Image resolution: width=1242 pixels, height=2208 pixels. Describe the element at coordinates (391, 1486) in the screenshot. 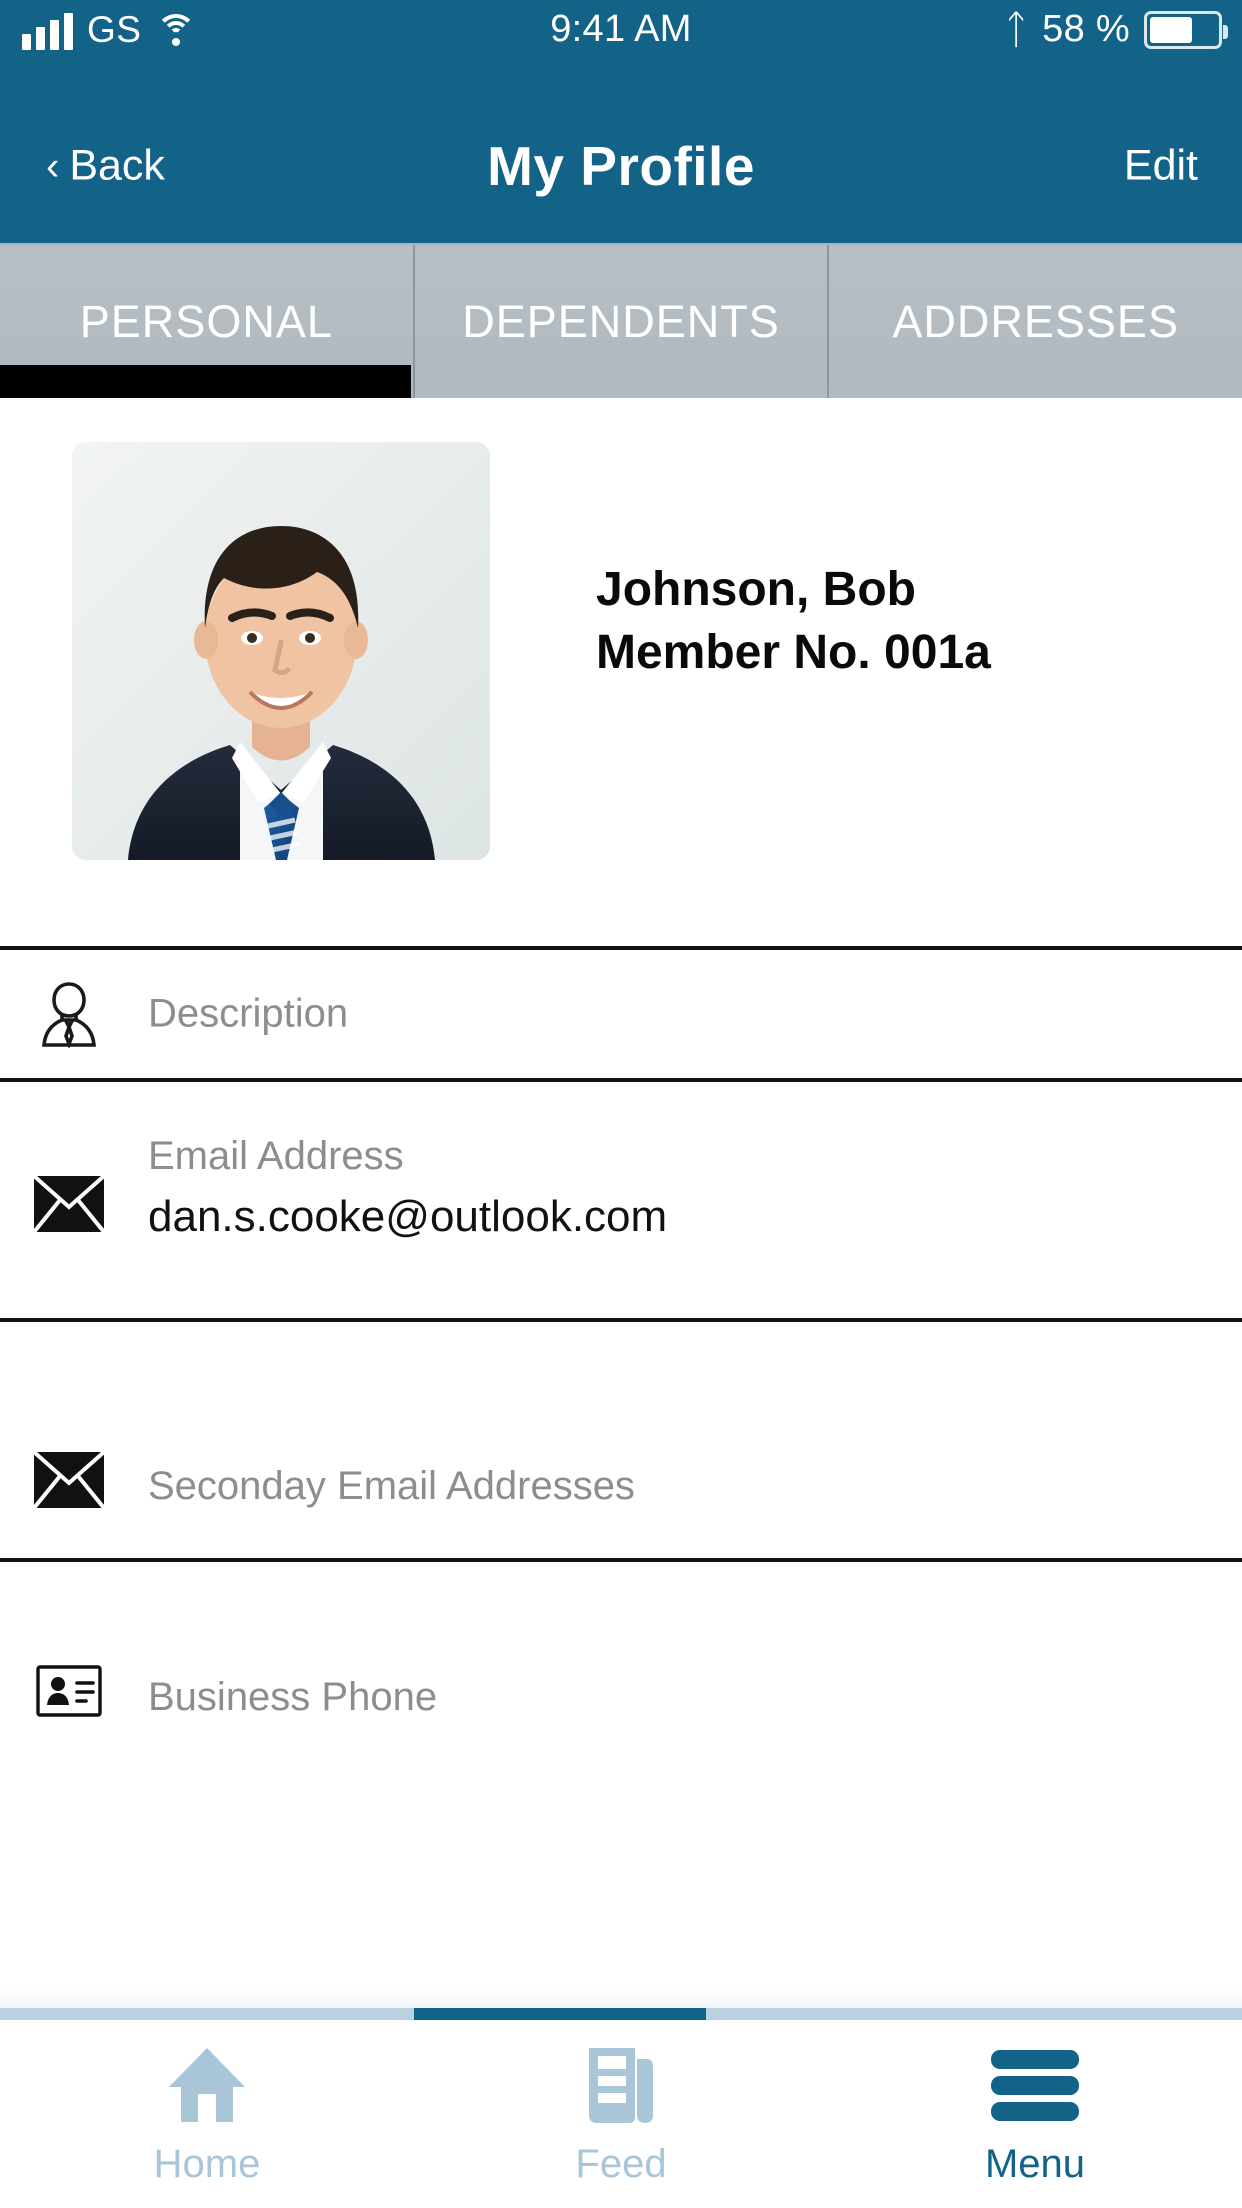

I see `list-item-label: Seconday Email Addresses` at that location.